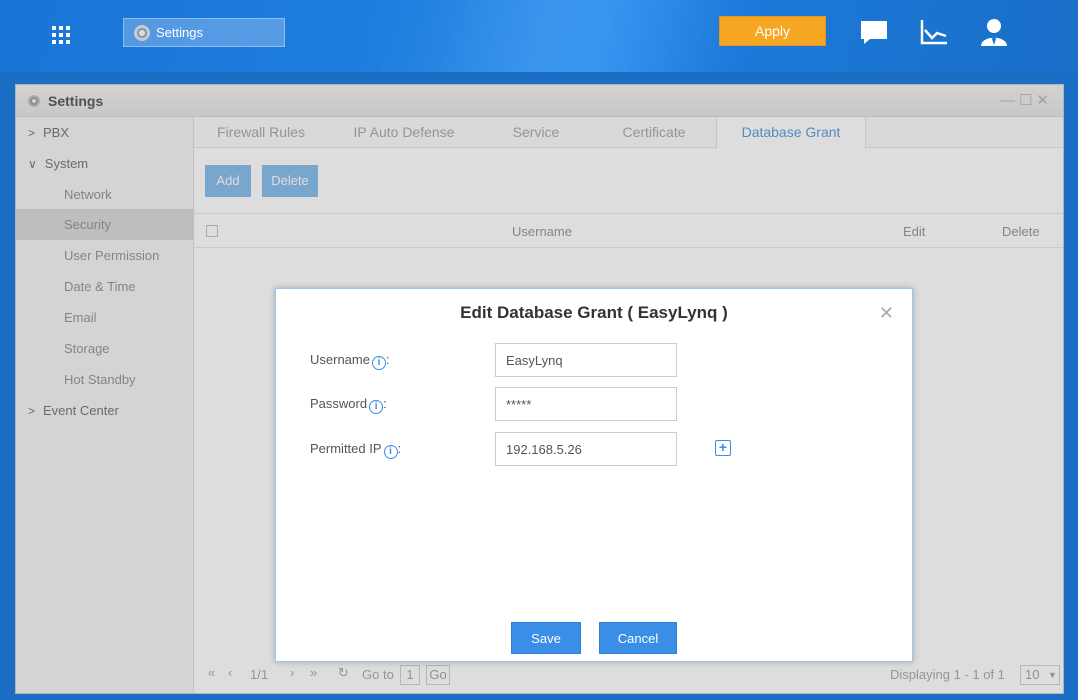 The width and height of the screenshot is (1078, 700). What do you see at coordinates (594, 312) in the screenshot?
I see `dialog-title: Edit Database Grant ( EasyLynq )` at bounding box center [594, 312].